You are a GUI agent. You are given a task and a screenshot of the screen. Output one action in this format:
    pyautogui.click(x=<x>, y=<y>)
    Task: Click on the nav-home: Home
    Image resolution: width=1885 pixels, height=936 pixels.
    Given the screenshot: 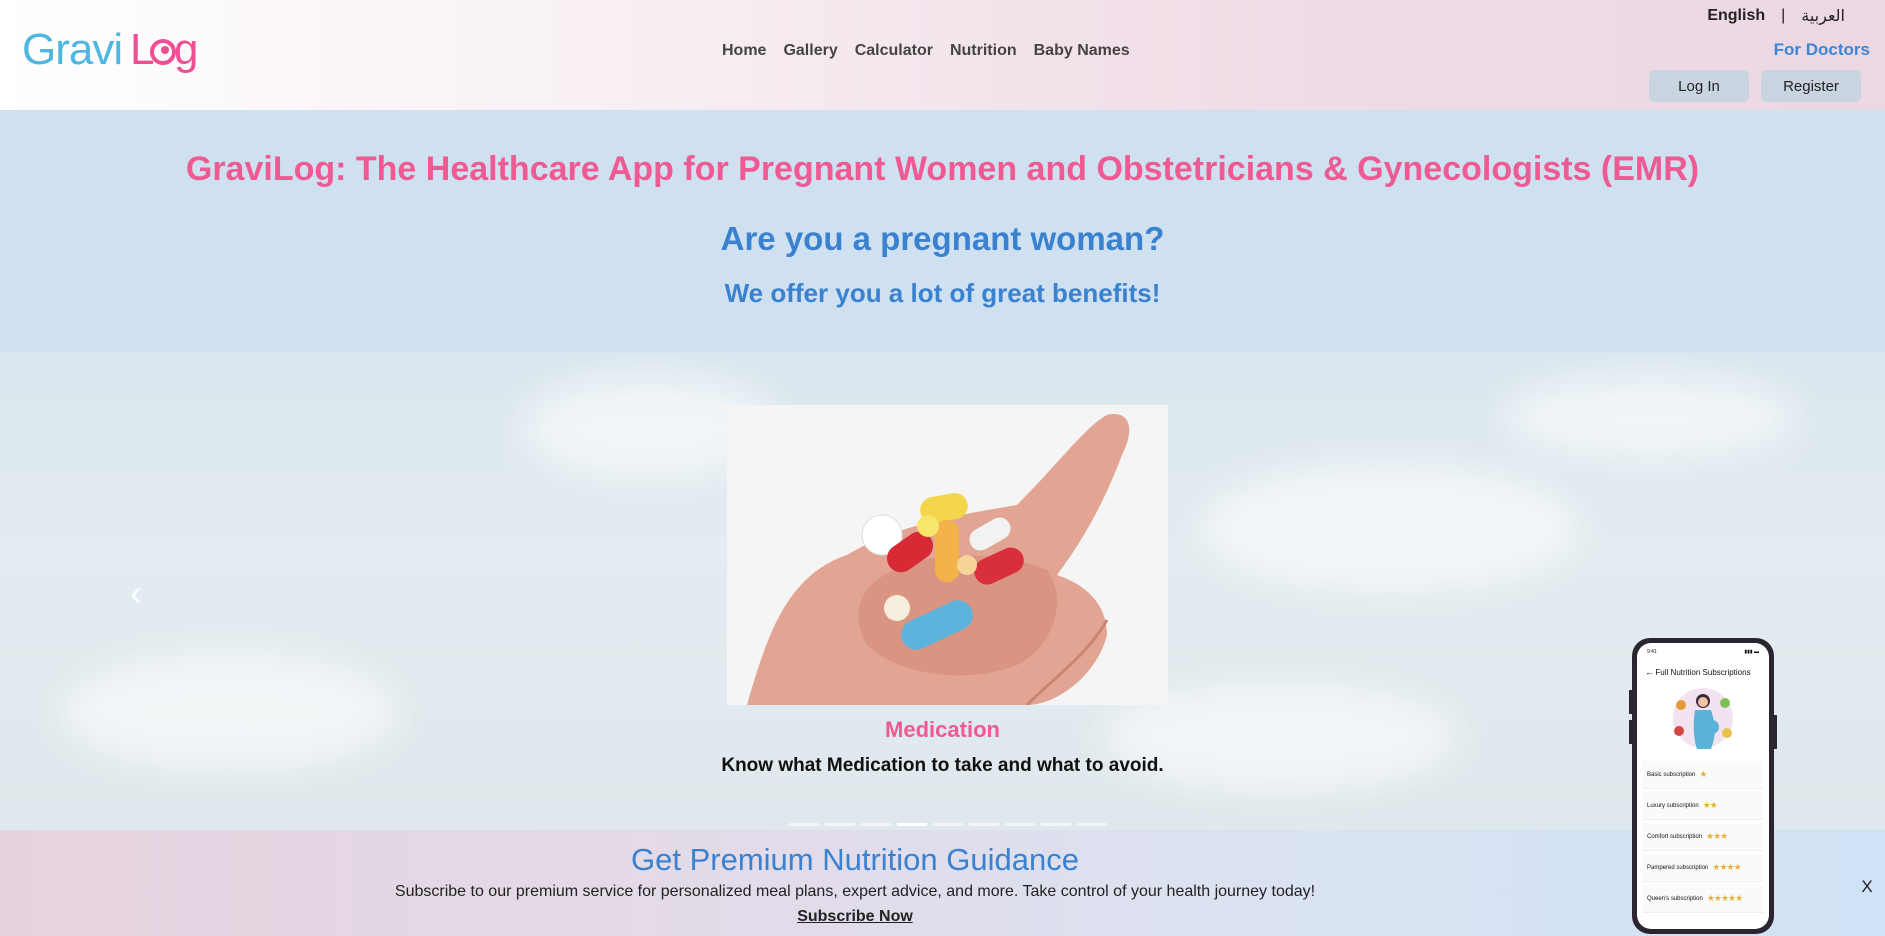 What is the action you would take?
    pyautogui.click(x=744, y=51)
    